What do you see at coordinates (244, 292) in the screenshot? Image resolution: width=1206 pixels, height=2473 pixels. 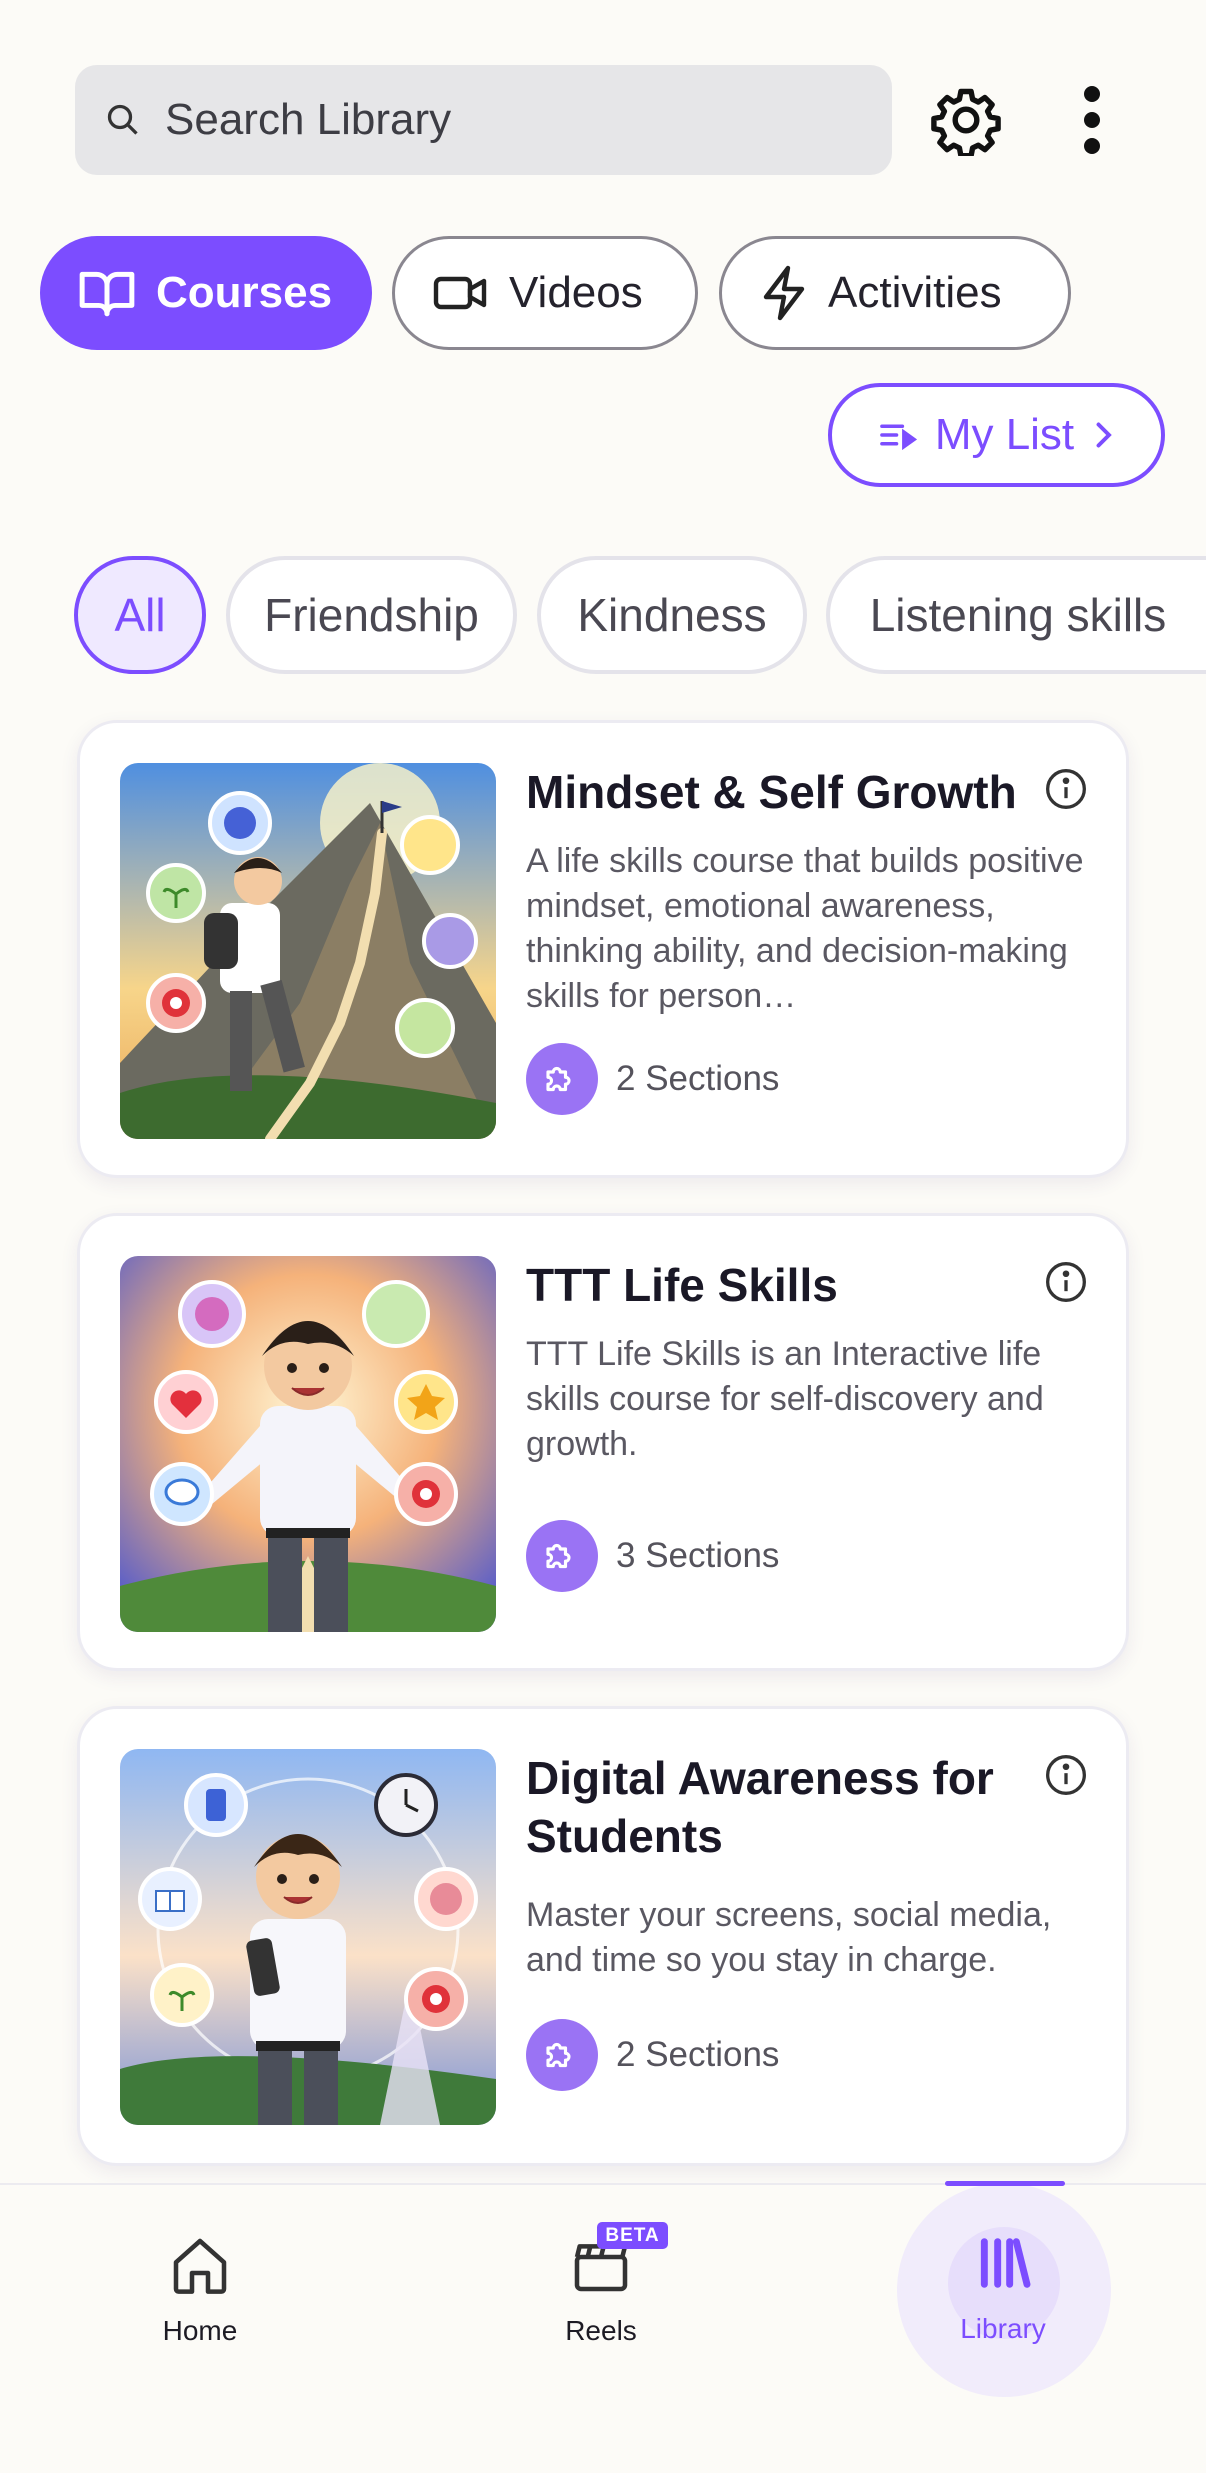 I see `tab-label: Courses` at bounding box center [244, 292].